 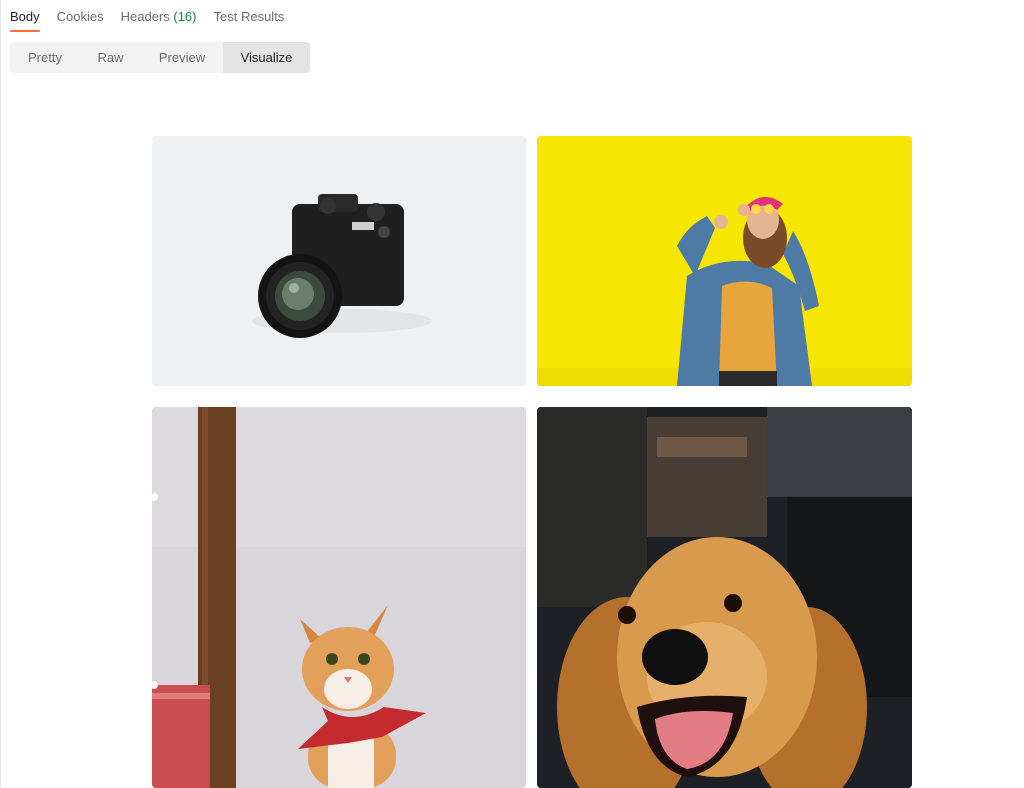 I want to click on tab-headers-label: Headers, so click(x=145, y=16).